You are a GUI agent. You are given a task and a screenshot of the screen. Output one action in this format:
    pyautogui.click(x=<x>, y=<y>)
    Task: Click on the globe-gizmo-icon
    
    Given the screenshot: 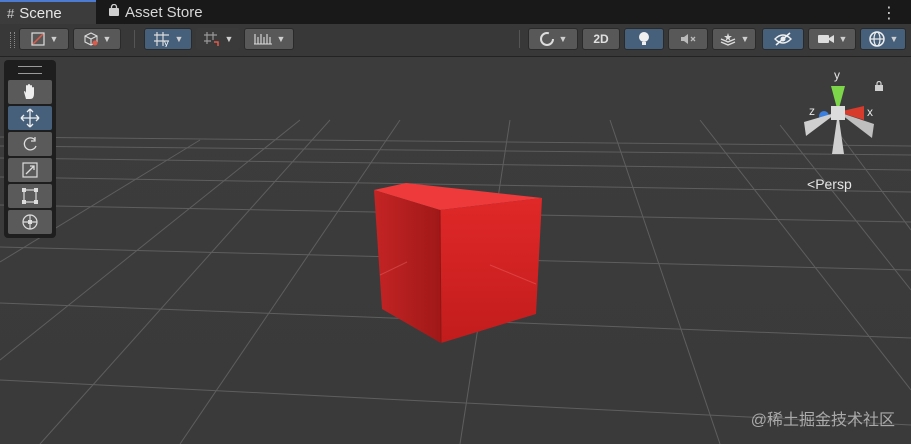 What is the action you would take?
    pyautogui.click(x=876, y=39)
    